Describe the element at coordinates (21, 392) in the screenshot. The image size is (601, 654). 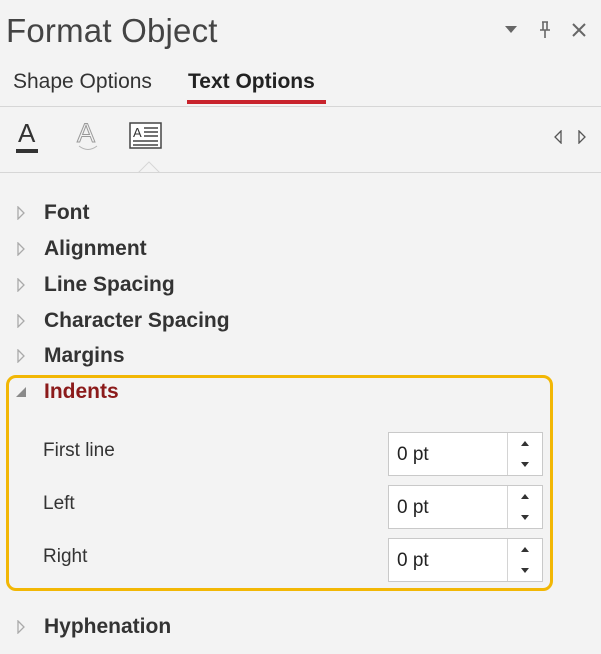
I see `collapse-icon` at that location.